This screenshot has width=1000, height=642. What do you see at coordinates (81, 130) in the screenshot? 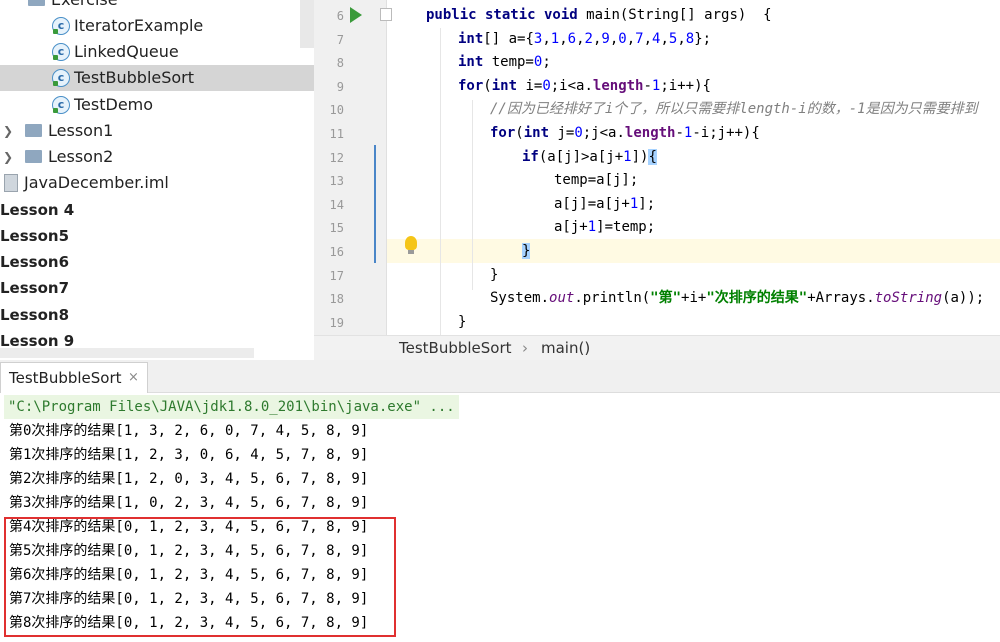
I see `tree-item-label: Lesson1` at bounding box center [81, 130].